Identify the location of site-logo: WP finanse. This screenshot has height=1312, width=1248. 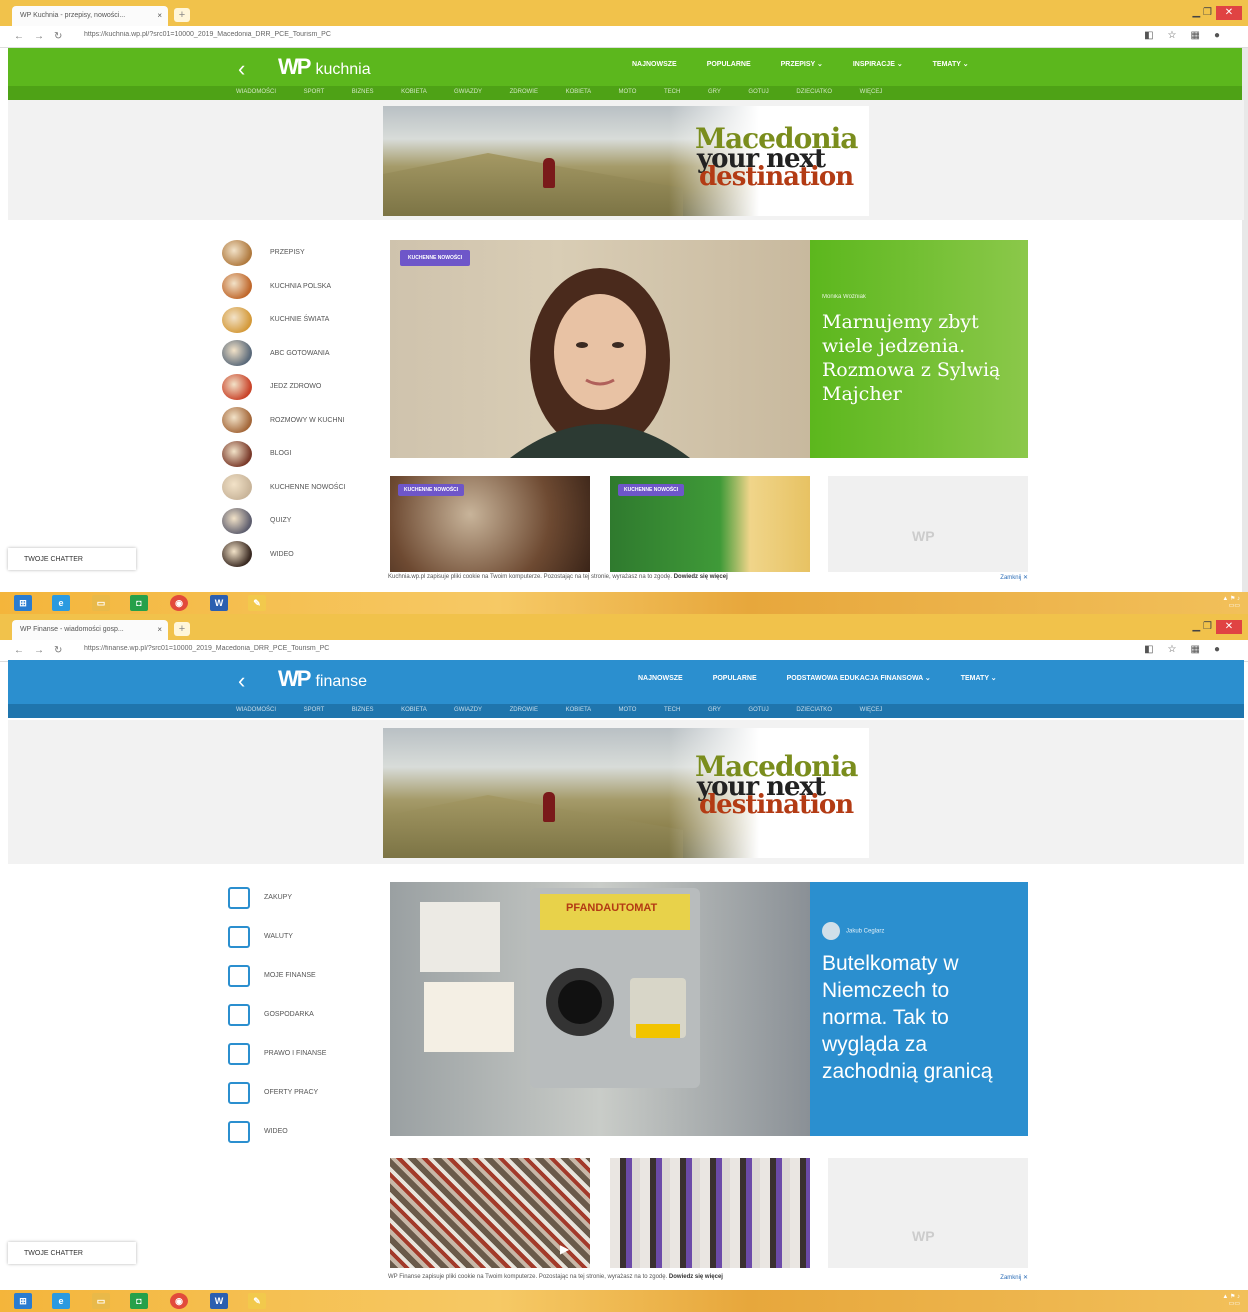
(322, 679).